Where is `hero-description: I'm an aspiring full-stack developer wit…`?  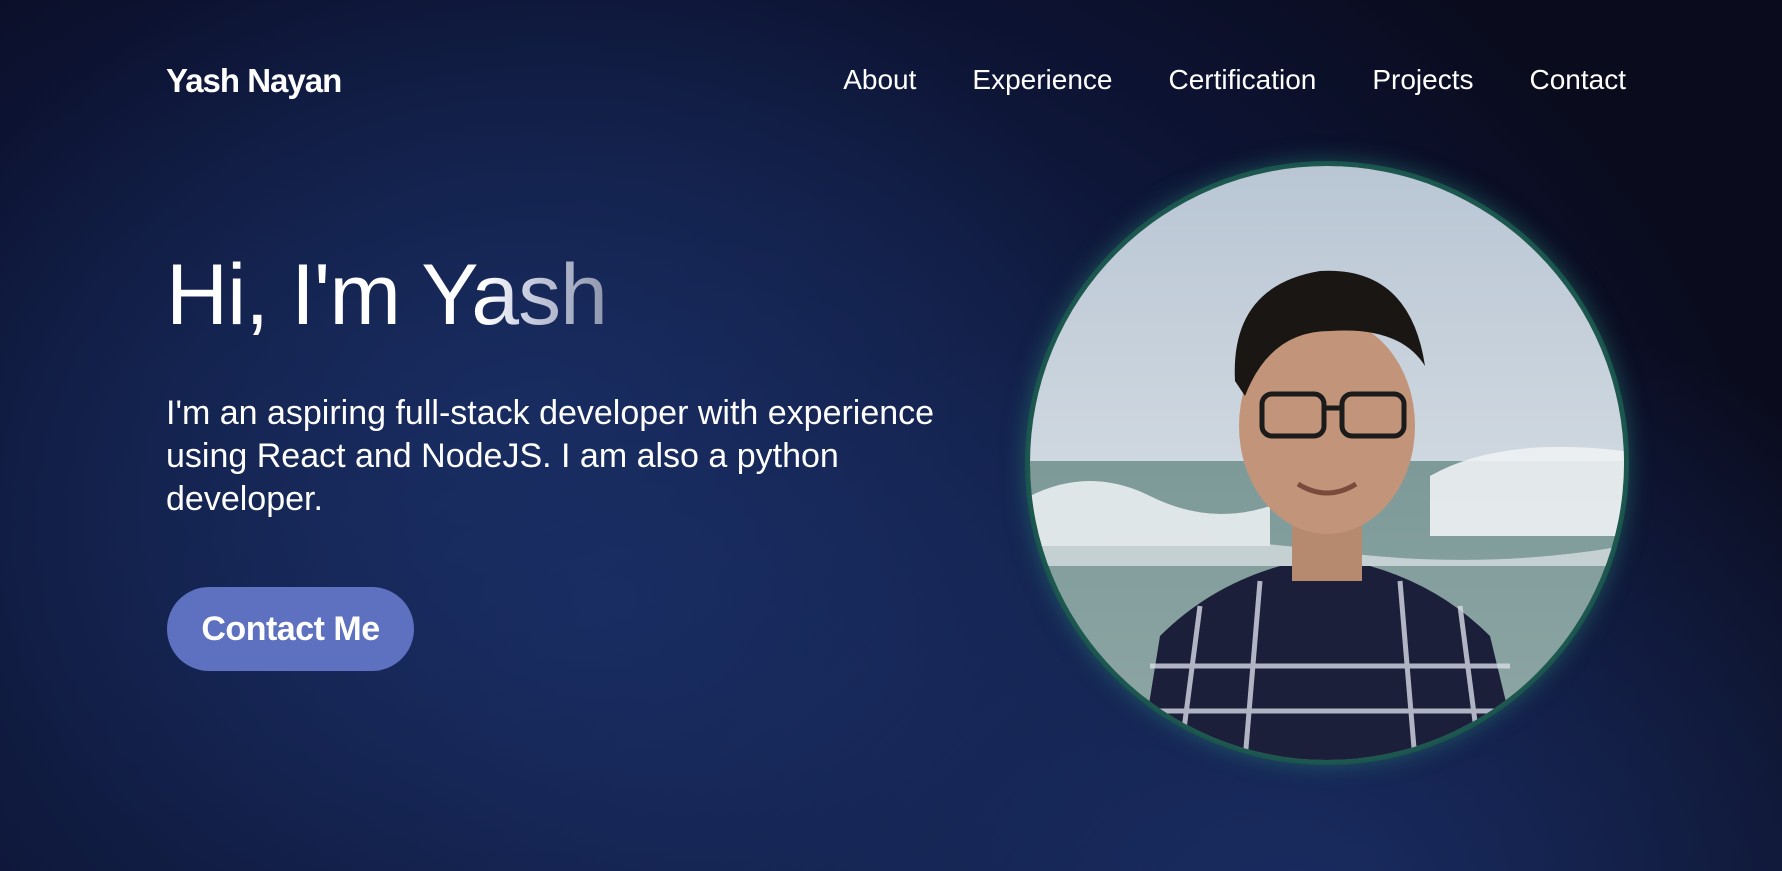
hero-description: I'm an aspiring full-stack developer wit… is located at coordinates (550, 456).